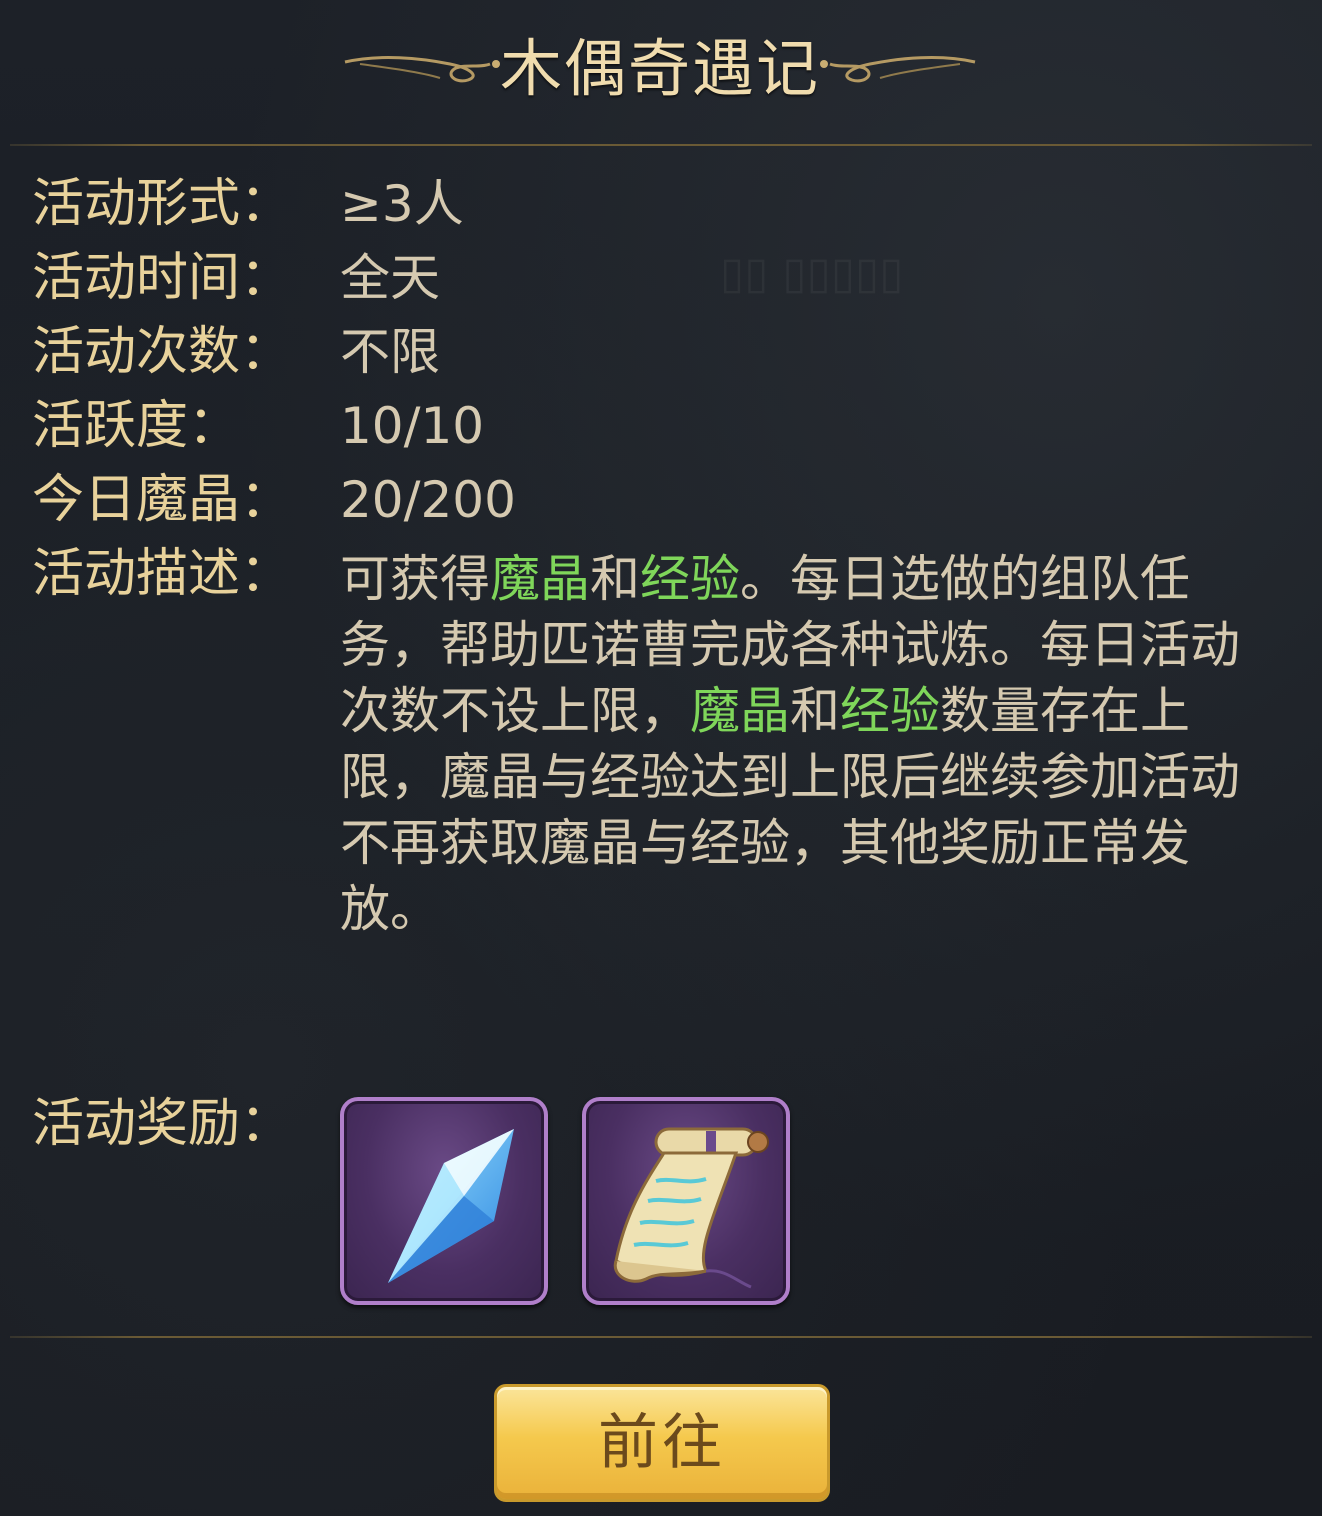 The height and width of the screenshot is (1516, 1322). I want to click on activity-time-label: 活动时间：, so click(162, 278).